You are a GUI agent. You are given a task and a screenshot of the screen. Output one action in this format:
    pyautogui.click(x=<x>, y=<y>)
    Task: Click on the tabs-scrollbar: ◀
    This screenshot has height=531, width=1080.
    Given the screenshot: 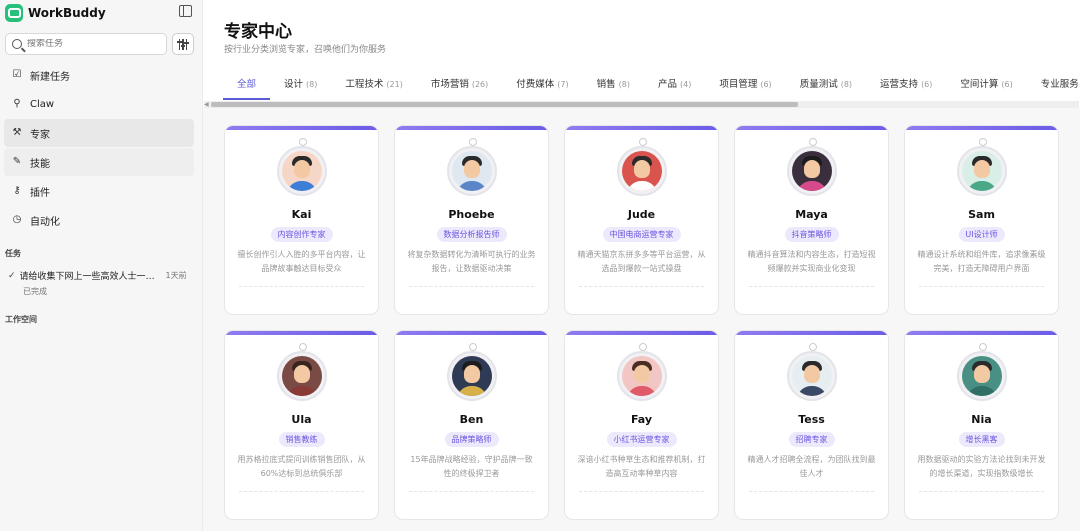 What is the action you would take?
    pyautogui.click(x=641, y=104)
    